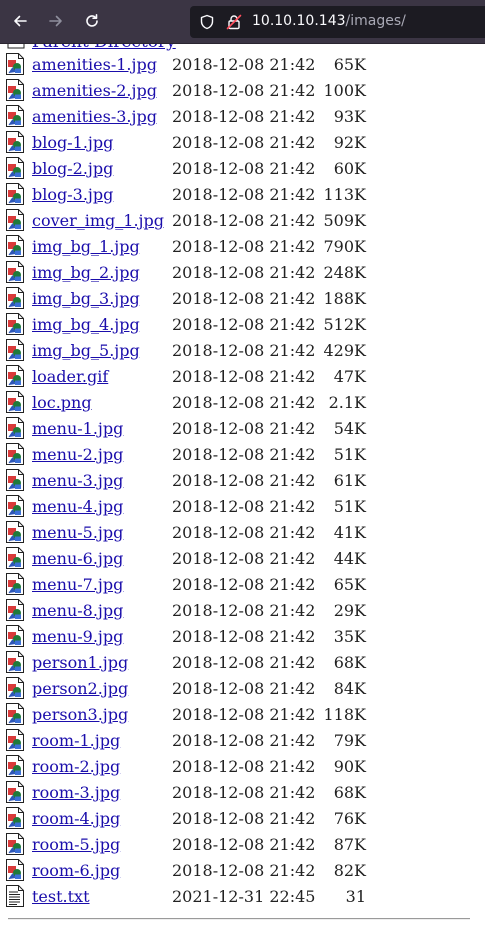 This screenshot has width=485, height=926. I want to click on file-row: menu-1.jpg 2018-12-08 21:42 54K, so click(186, 428).